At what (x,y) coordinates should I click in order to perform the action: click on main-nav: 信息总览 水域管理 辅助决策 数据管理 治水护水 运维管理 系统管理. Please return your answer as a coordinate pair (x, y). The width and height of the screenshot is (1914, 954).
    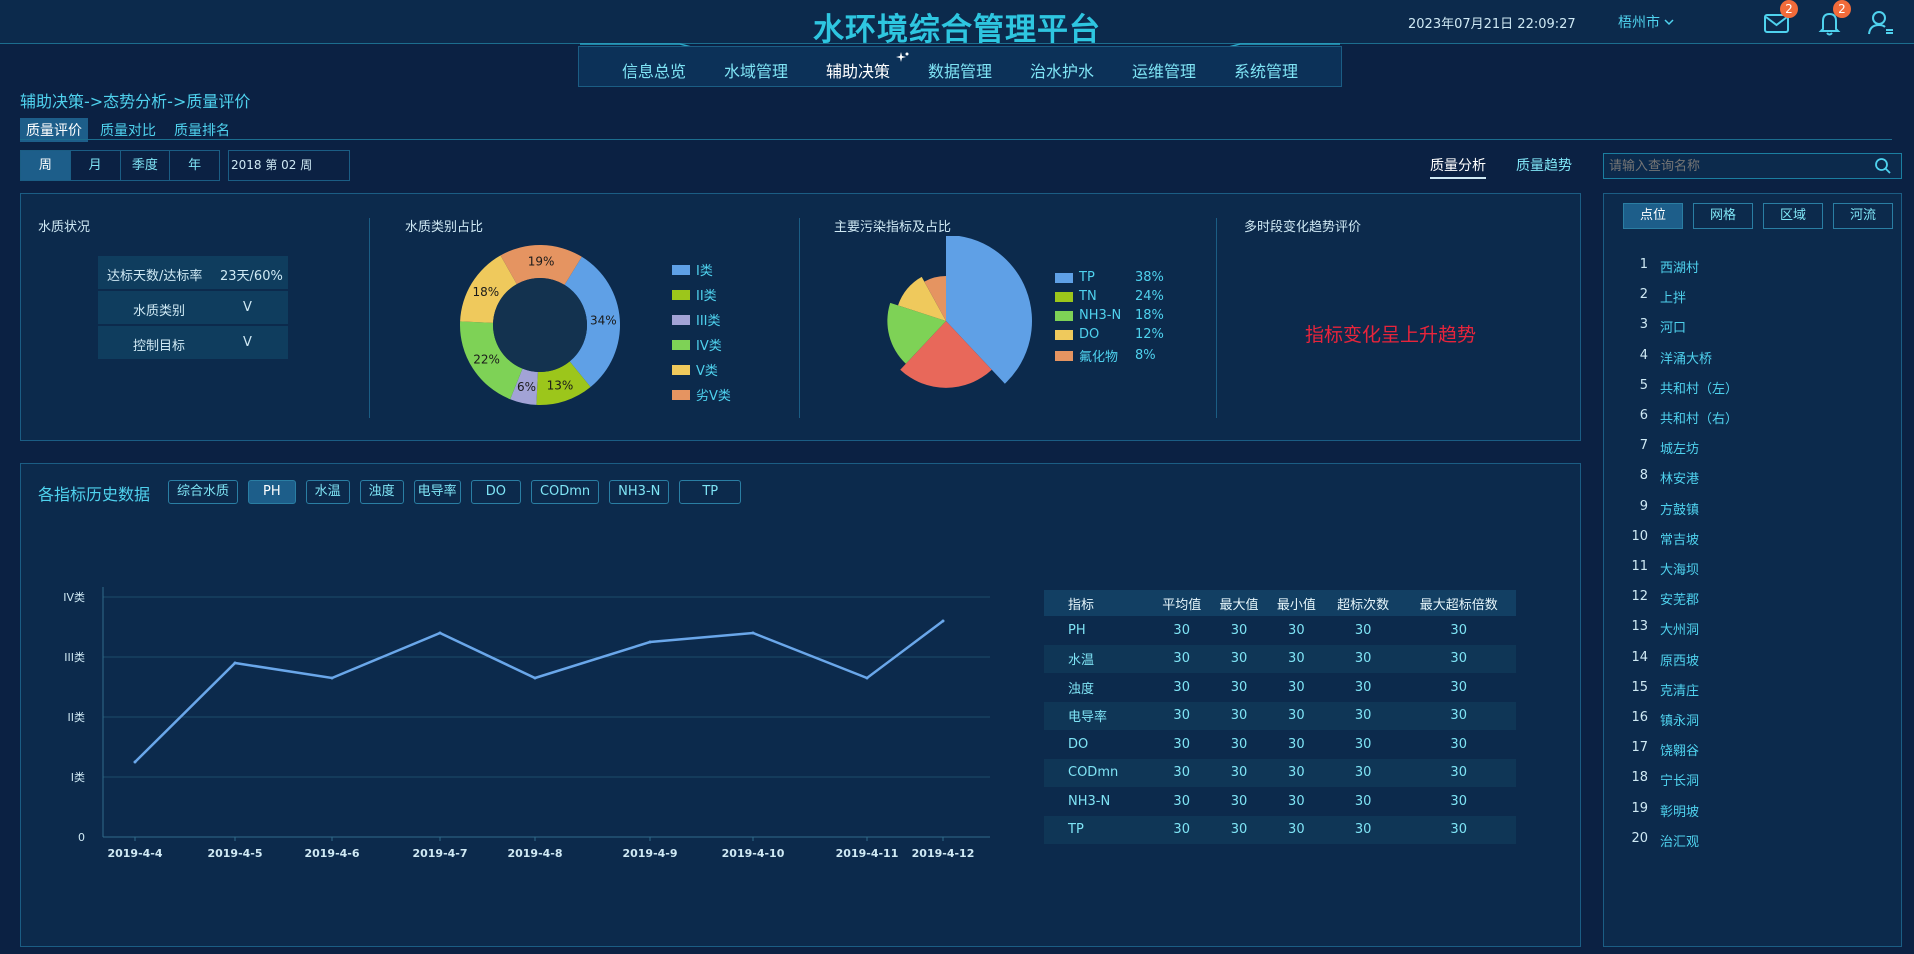
    Looking at the image, I should click on (960, 66).